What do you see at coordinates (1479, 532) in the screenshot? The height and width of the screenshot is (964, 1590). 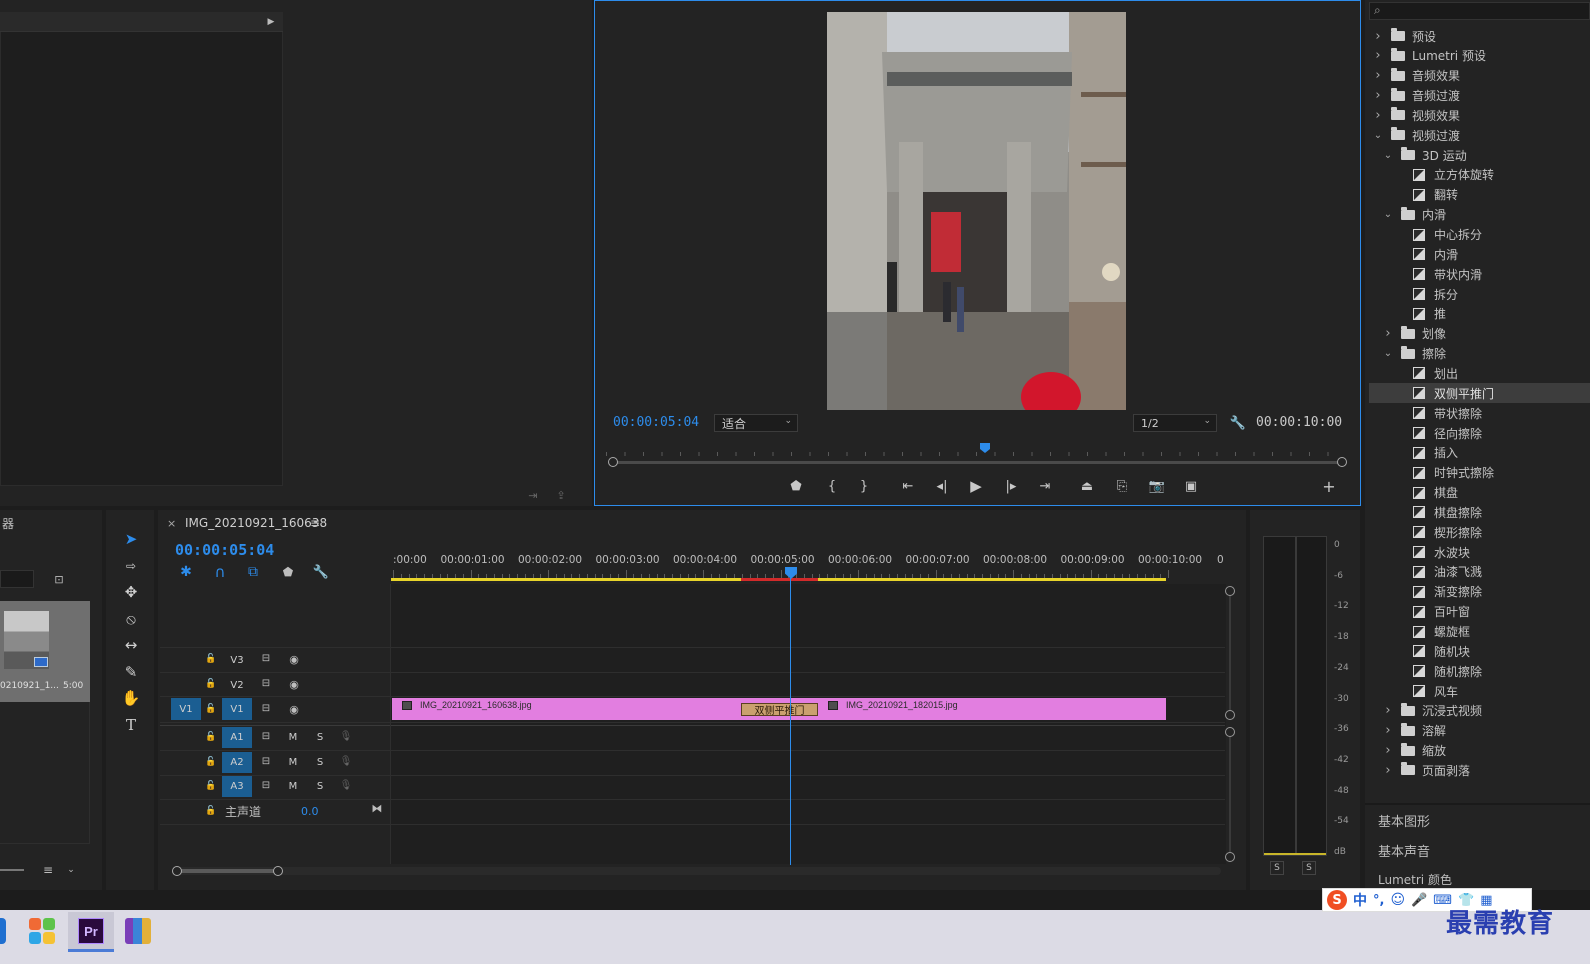 I see `effect-item: 楔形擦除` at bounding box center [1479, 532].